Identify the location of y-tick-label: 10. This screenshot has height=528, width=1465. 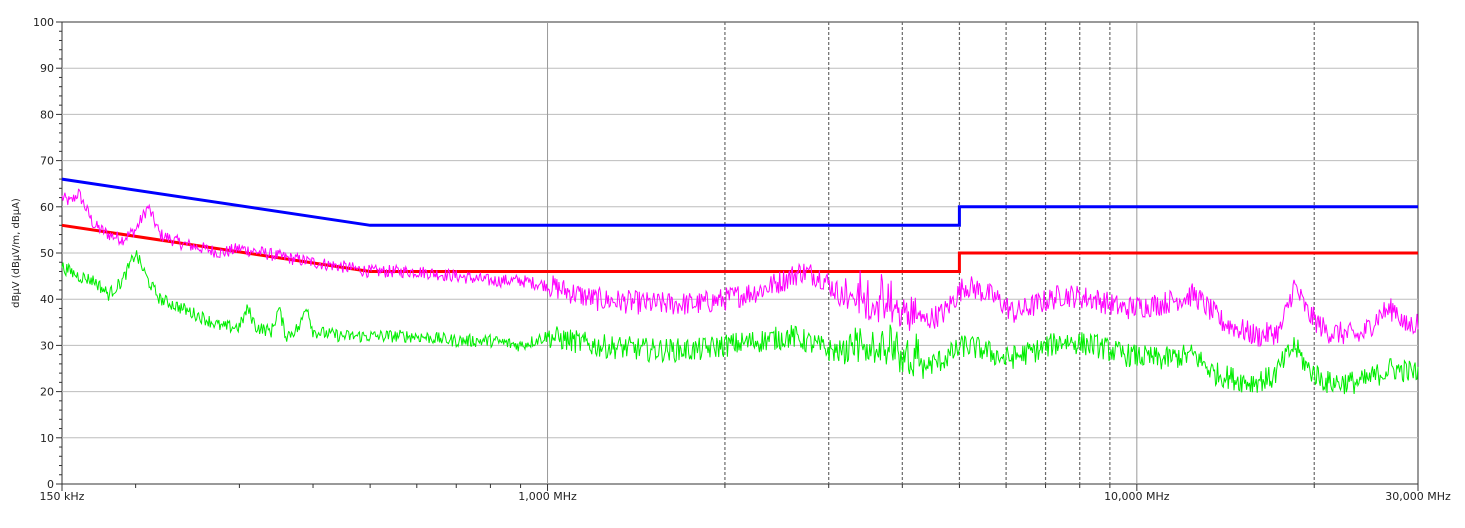
(47, 438).